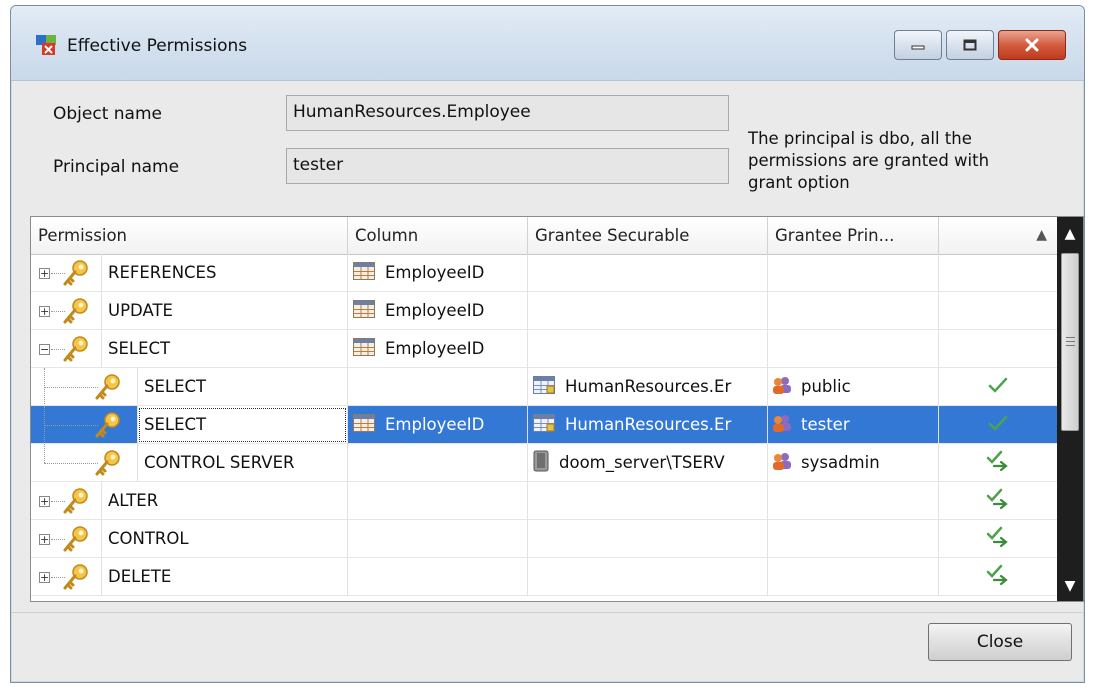 This screenshot has width=1098, height=687. What do you see at coordinates (1041, 235) in the screenshot?
I see `sort-ascending-icon: ▲` at bounding box center [1041, 235].